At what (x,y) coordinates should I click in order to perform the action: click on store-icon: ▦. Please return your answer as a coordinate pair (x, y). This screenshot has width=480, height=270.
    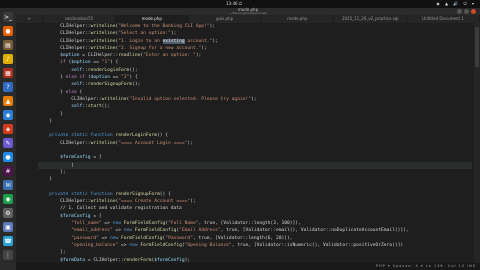
    Looking at the image, I should click on (8, 73).